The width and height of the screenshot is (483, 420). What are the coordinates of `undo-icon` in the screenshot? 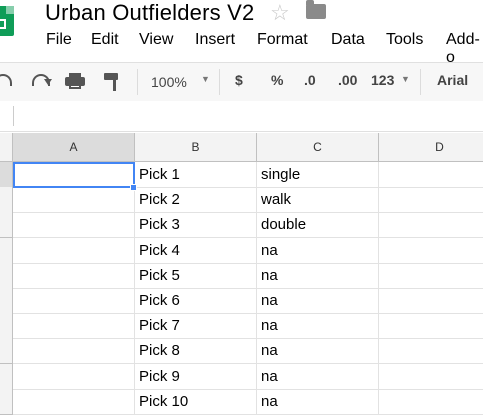 It's located at (6, 80).